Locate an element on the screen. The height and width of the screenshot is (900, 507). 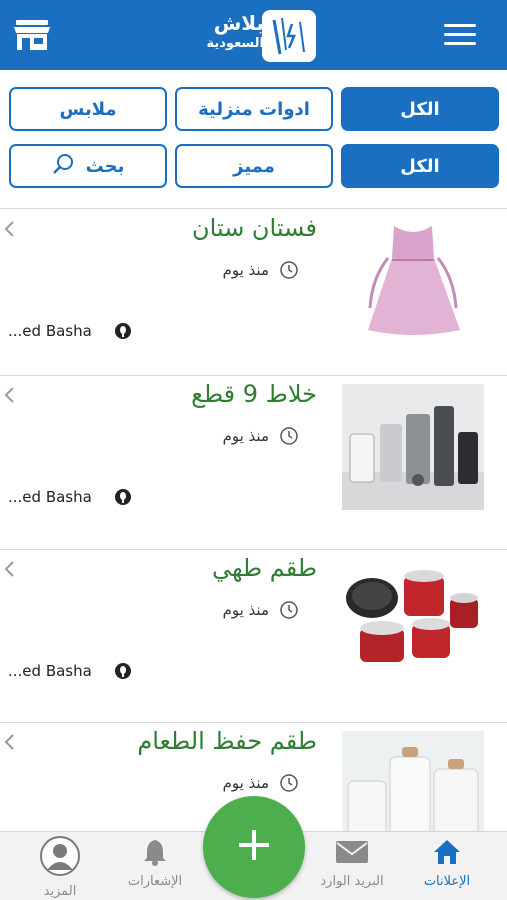
filter-label: ملابس is located at coordinates (88, 109).